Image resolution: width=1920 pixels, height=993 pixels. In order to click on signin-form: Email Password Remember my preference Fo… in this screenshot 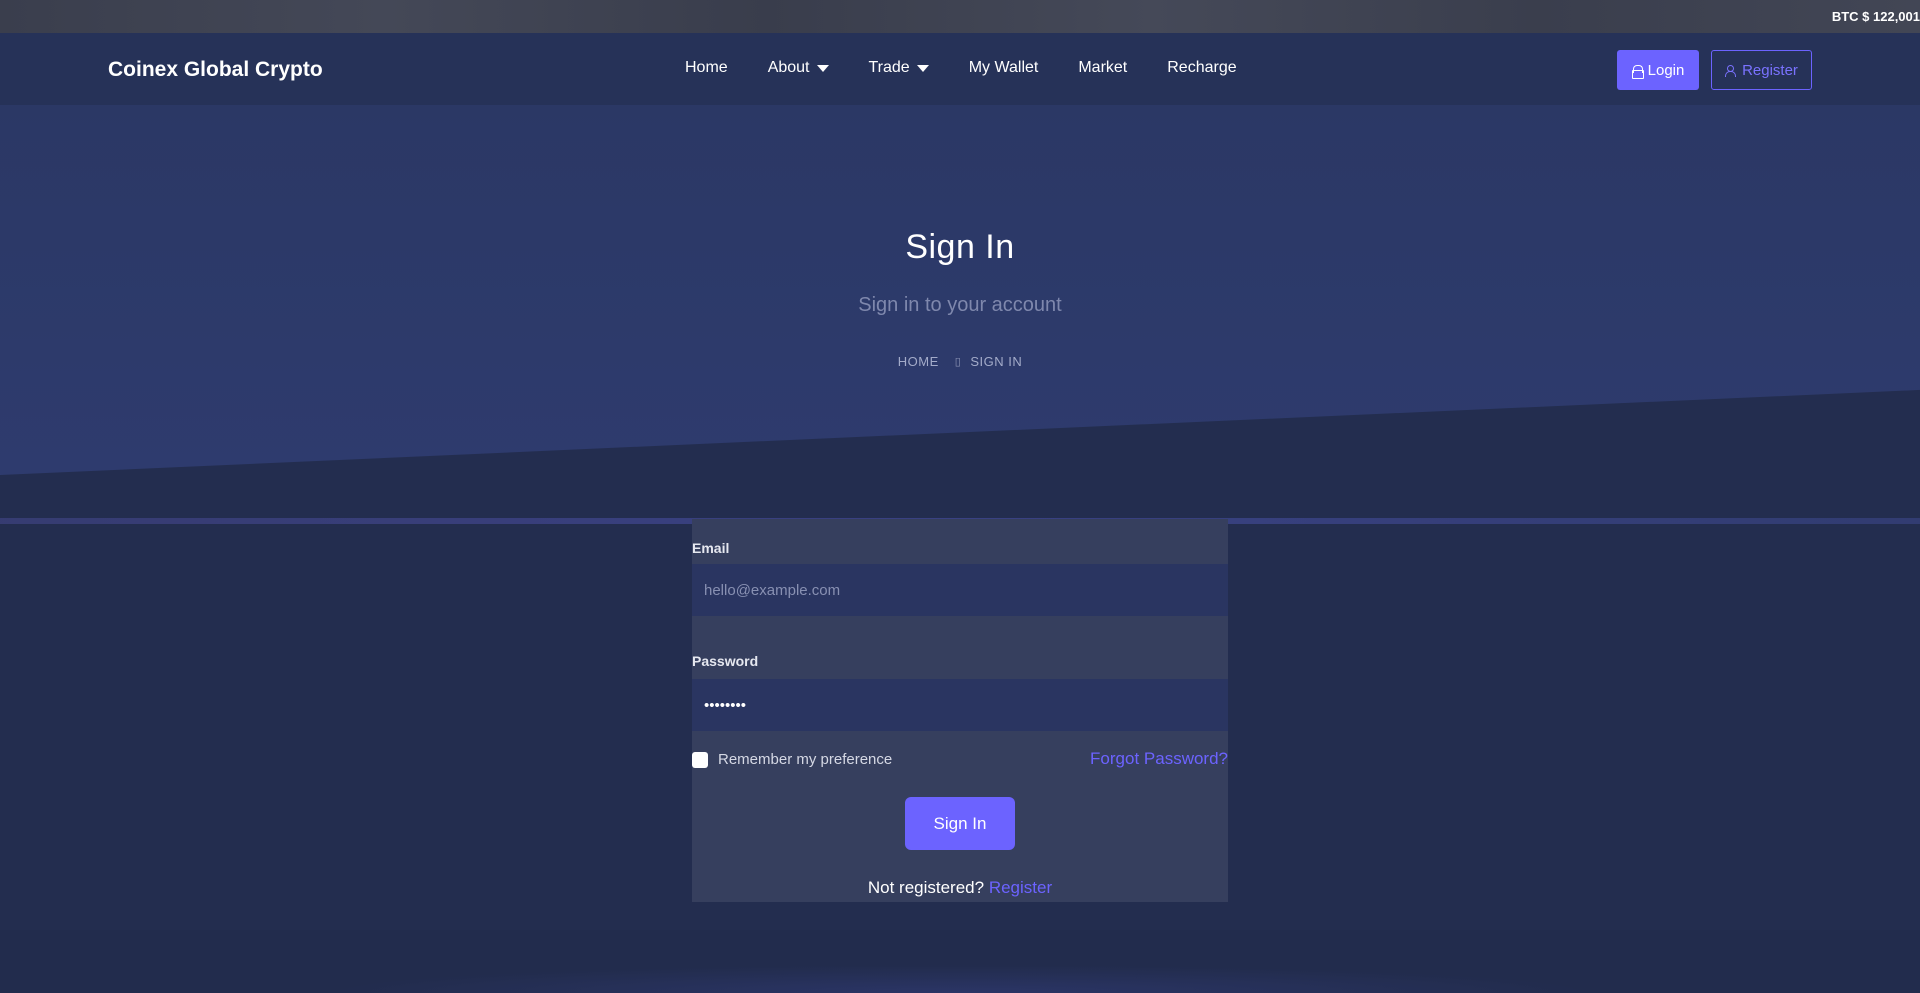, I will do `click(960, 710)`.